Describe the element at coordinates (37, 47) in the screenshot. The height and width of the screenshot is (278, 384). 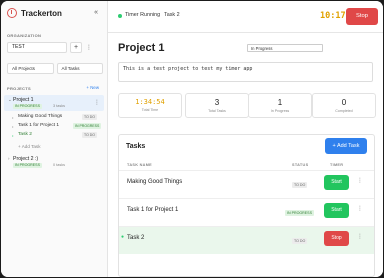
I see `organization-select: TEST` at that location.